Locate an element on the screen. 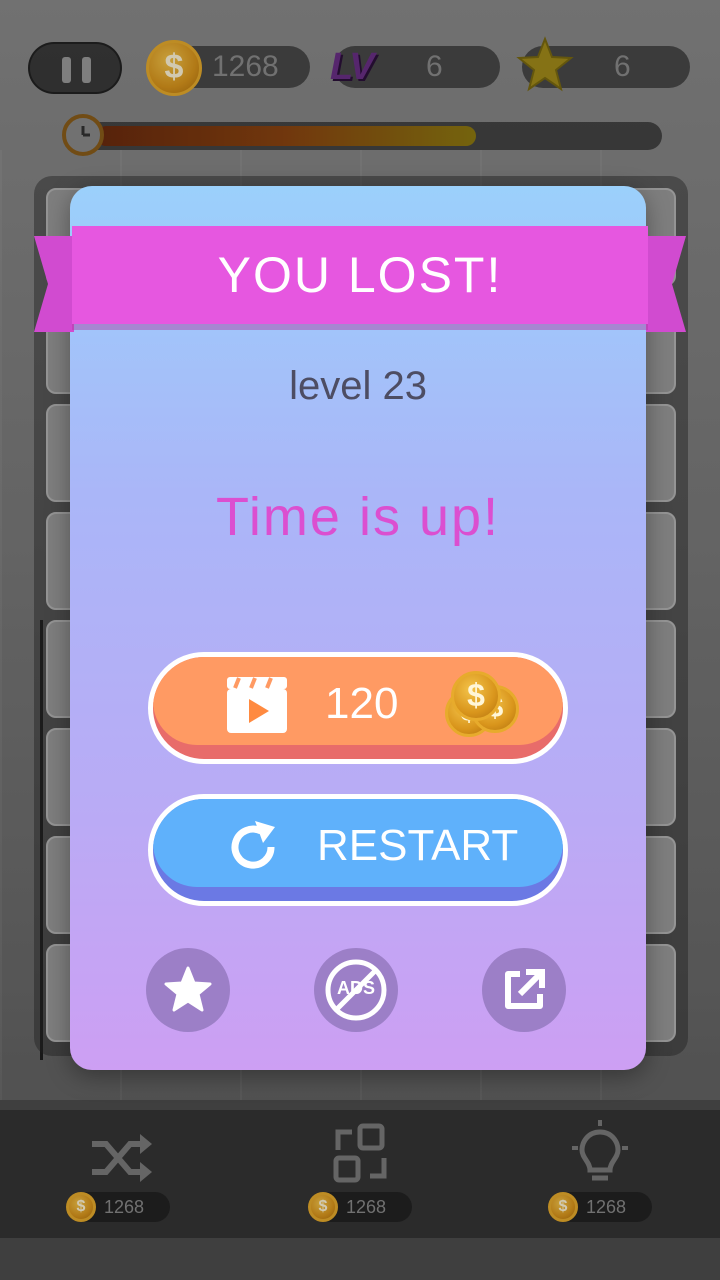 The image size is (720, 1280). level-label: level 23 is located at coordinates (358, 386).